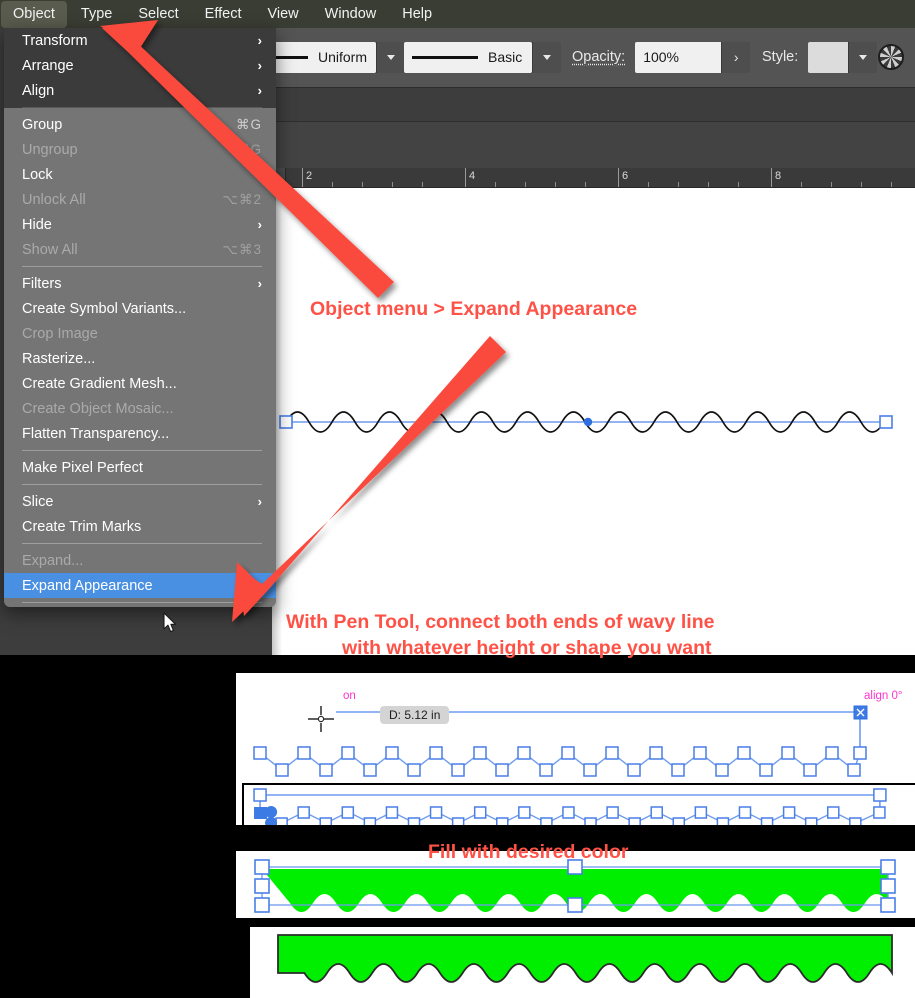 The height and width of the screenshot is (998, 915). I want to click on document-tab-strip, so click(593, 128).